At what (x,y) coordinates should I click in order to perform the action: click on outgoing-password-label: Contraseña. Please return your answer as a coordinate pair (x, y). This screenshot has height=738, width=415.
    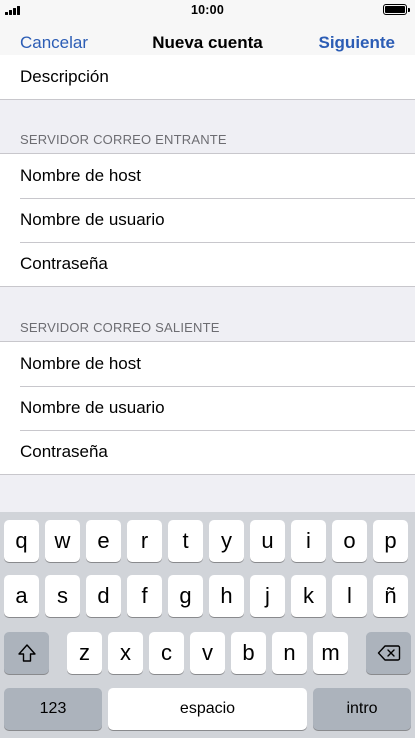
    Looking at the image, I should click on (64, 451).